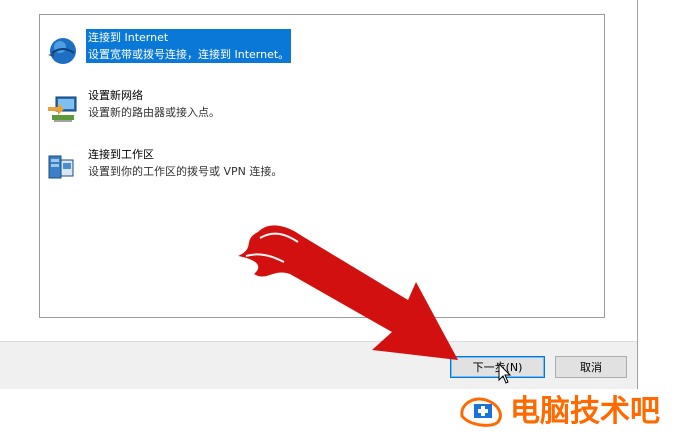 The image size is (700, 440). What do you see at coordinates (185, 171) in the screenshot?
I see `option-description: 设置到你的工作区的拨号或 VPN 连接。` at bounding box center [185, 171].